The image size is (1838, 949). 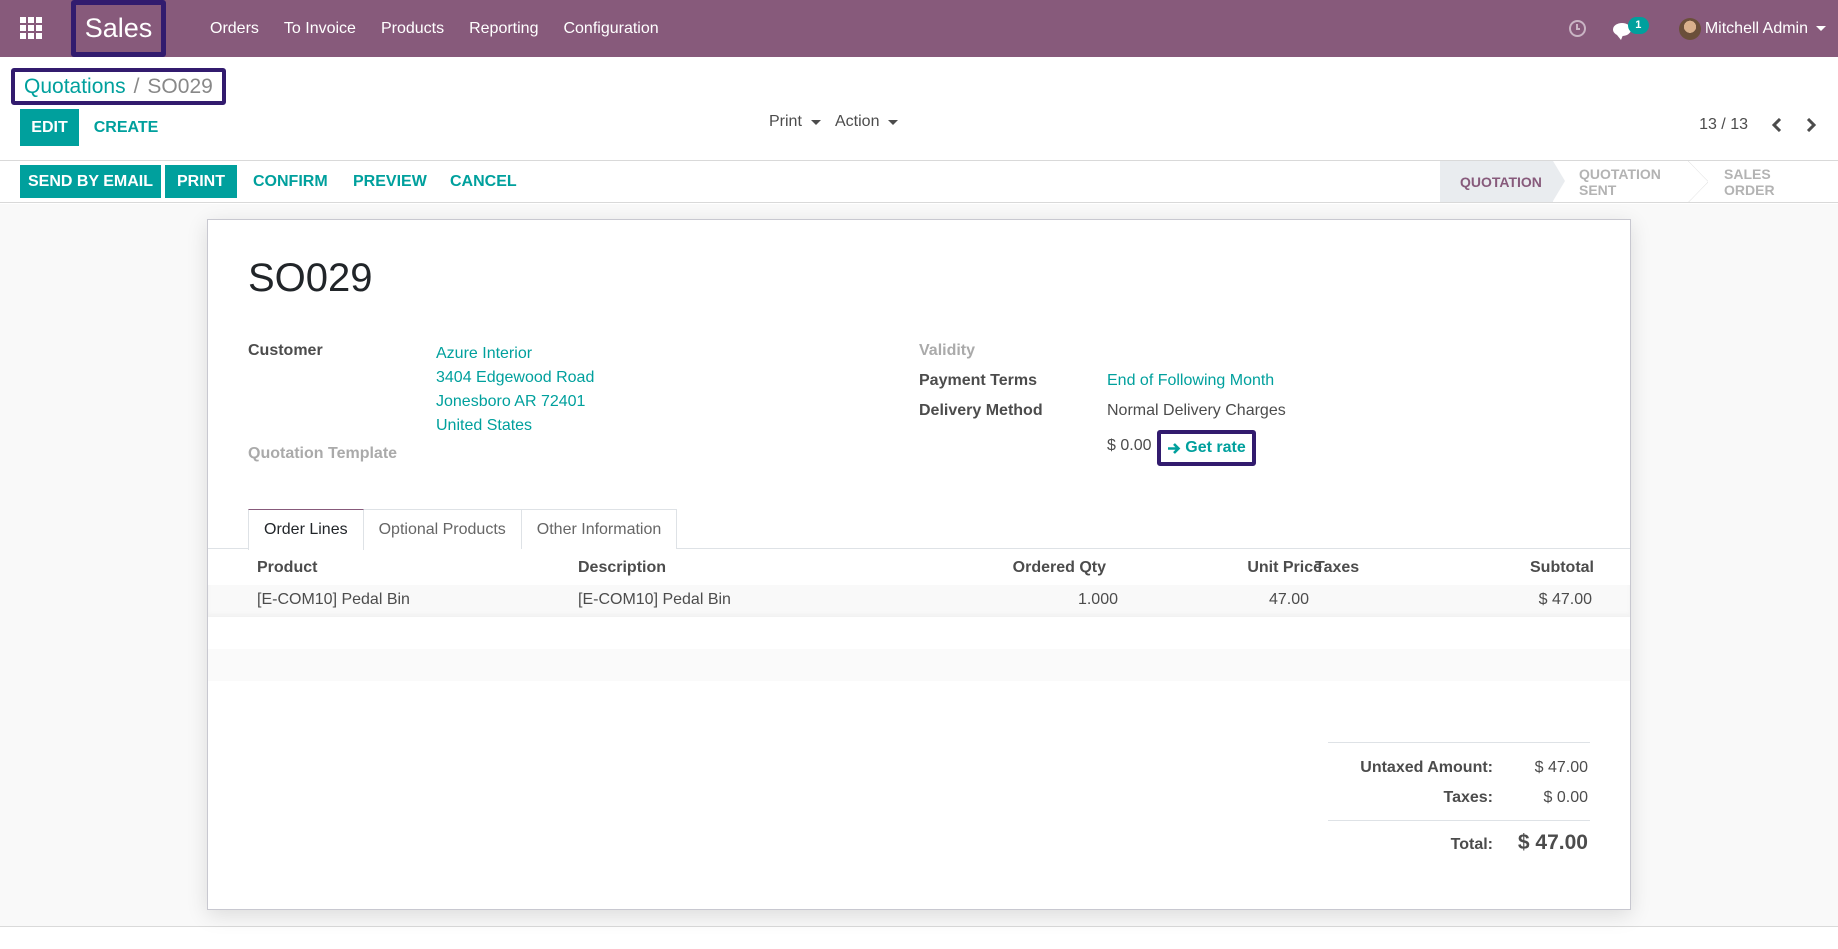 What do you see at coordinates (981, 410) in the screenshot?
I see `delivery-method-label: Delivery Method` at bounding box center [981, 410].